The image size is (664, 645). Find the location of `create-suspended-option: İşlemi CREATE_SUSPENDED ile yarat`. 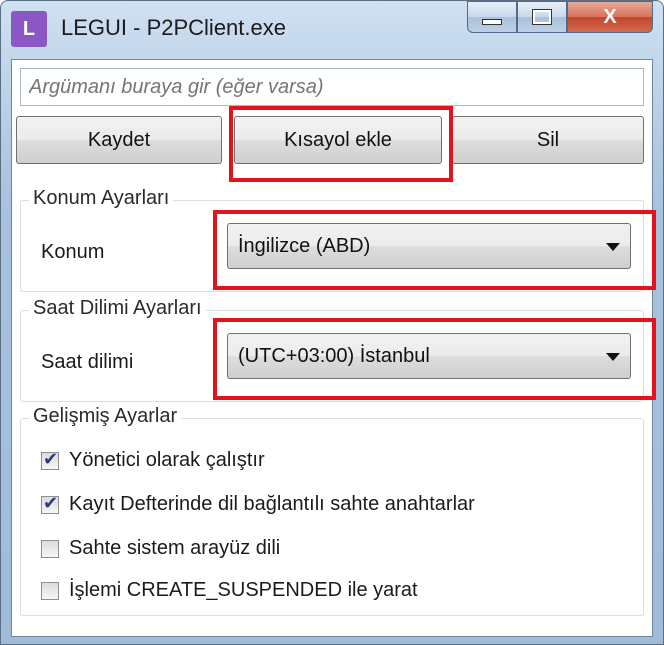

create-suspended-option: İşlemi CREATE_SUSPENDED ile yarat is located at coordinates (229, 590).